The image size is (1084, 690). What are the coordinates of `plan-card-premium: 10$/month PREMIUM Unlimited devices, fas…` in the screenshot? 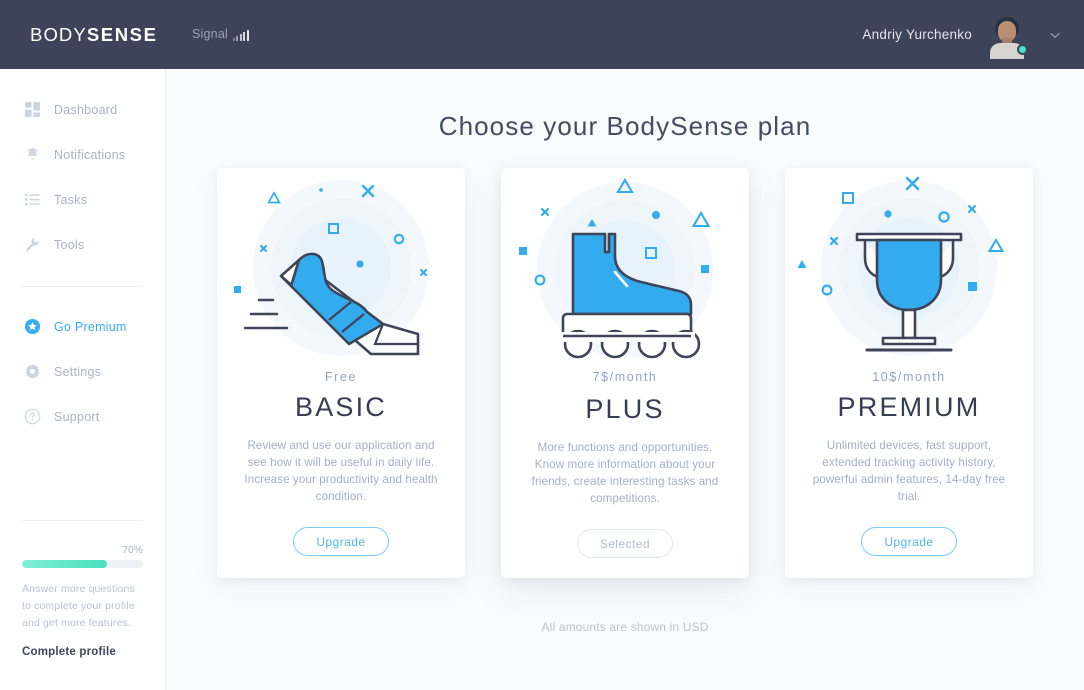 It's located at (909, 373).